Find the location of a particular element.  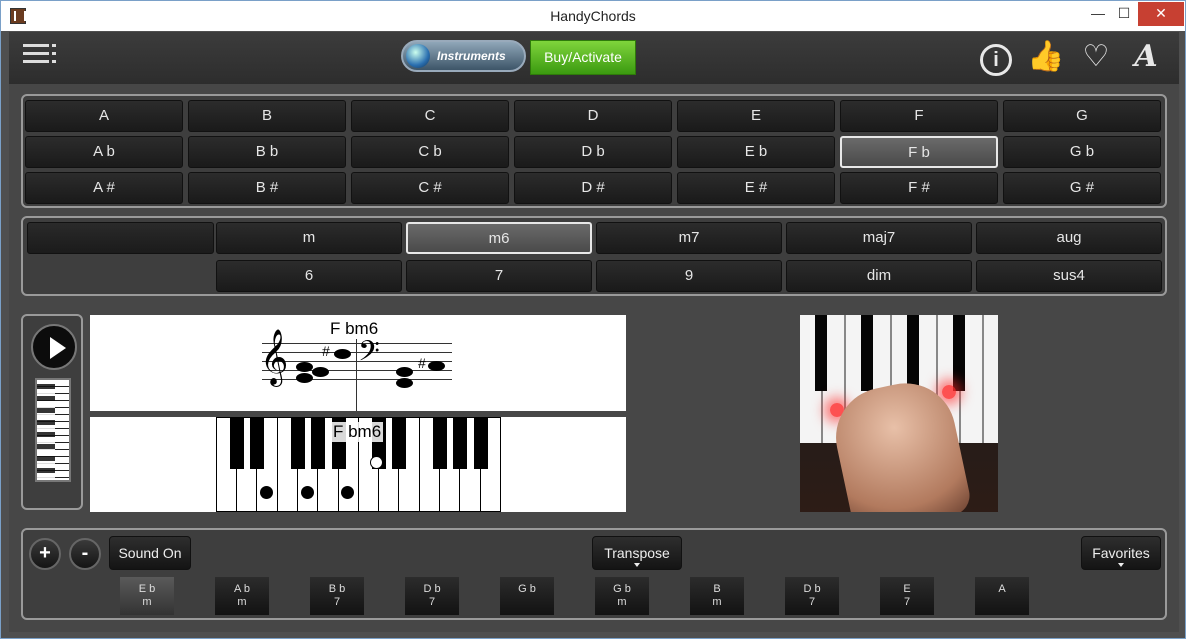

sound-toggle-button: Sound On is located at coordinates (150, 553).